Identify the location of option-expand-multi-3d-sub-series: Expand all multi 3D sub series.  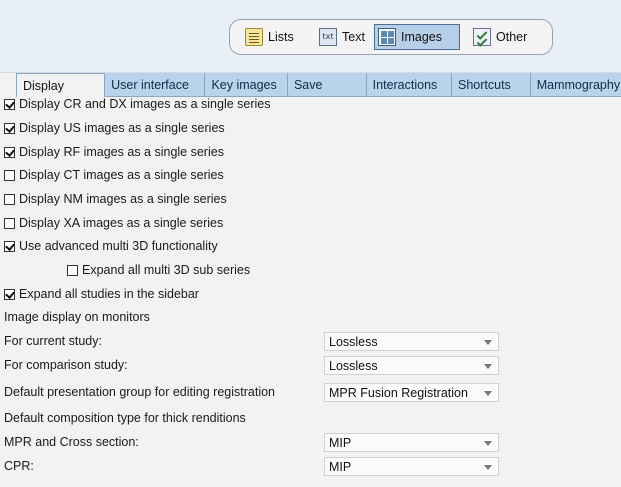
(158, 270).